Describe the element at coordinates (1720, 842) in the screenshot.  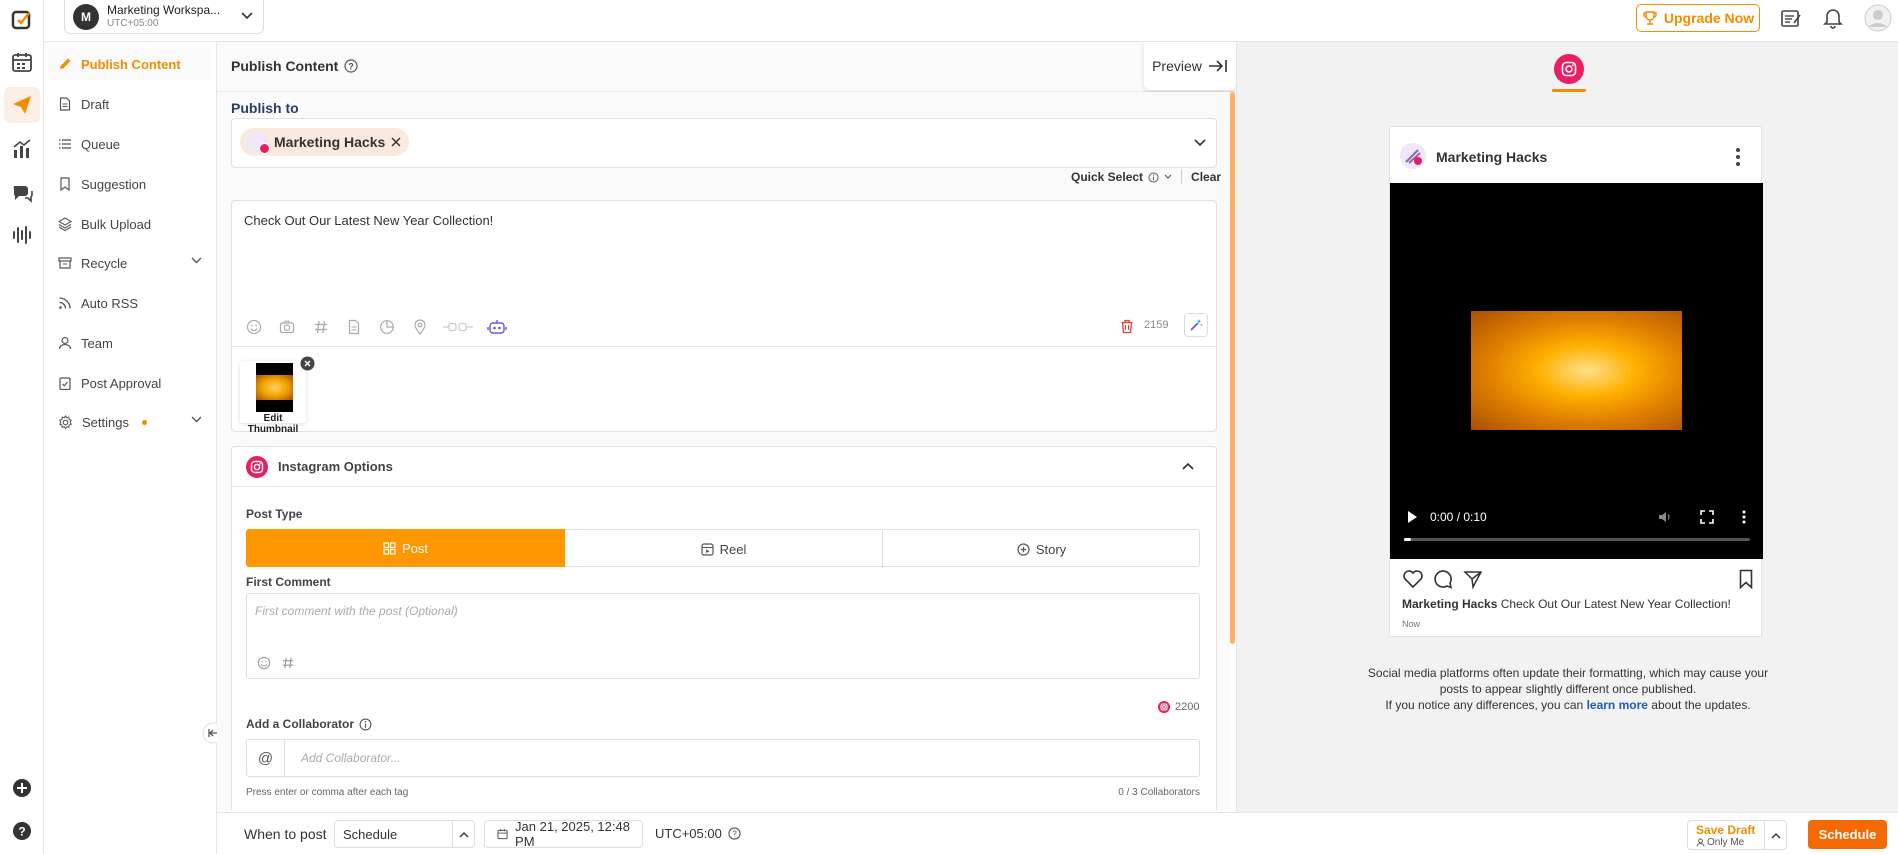
I see `draft-visibility: Only Me` at that location.